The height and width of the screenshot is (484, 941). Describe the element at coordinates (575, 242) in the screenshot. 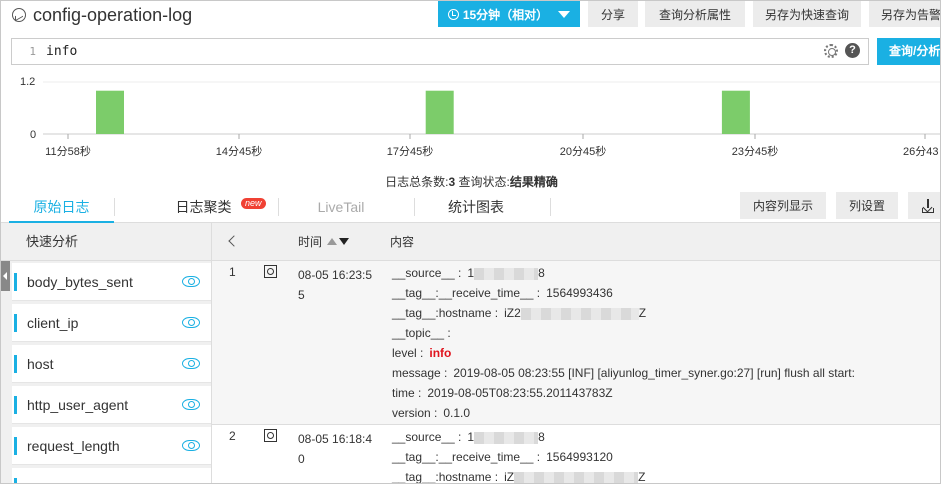

I see `log-table-header: 时间 内容` at that location.